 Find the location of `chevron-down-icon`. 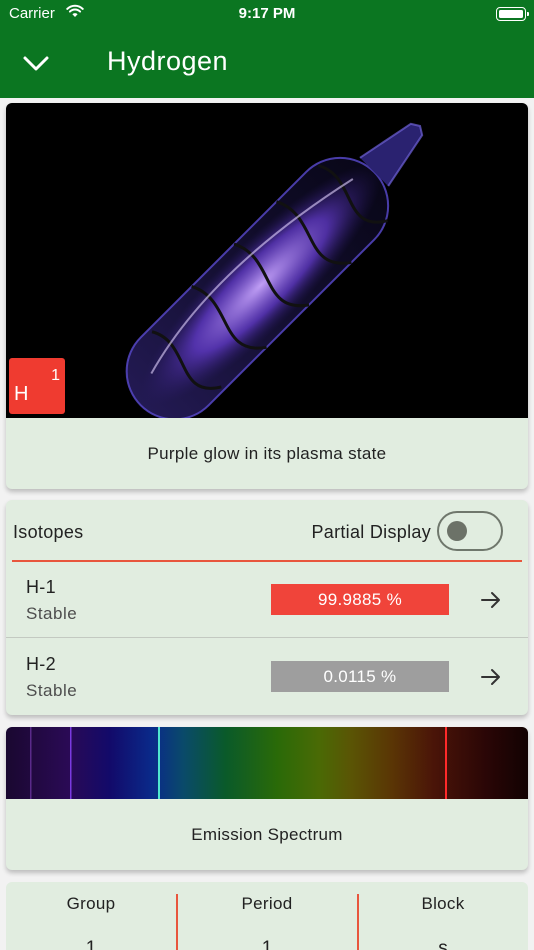

chevron-down-icon is located at coordinates (36, 63).